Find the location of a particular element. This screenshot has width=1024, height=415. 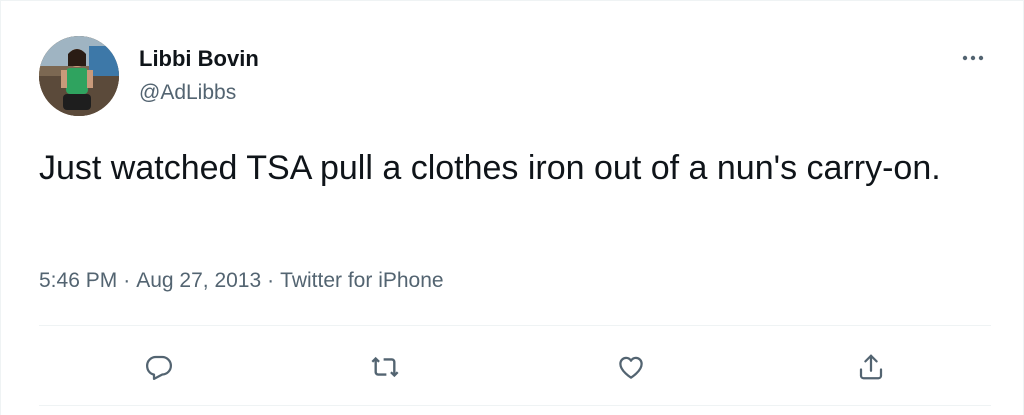

tweet-date: Aug 27, 2013 is located at coordinates (198, 280).